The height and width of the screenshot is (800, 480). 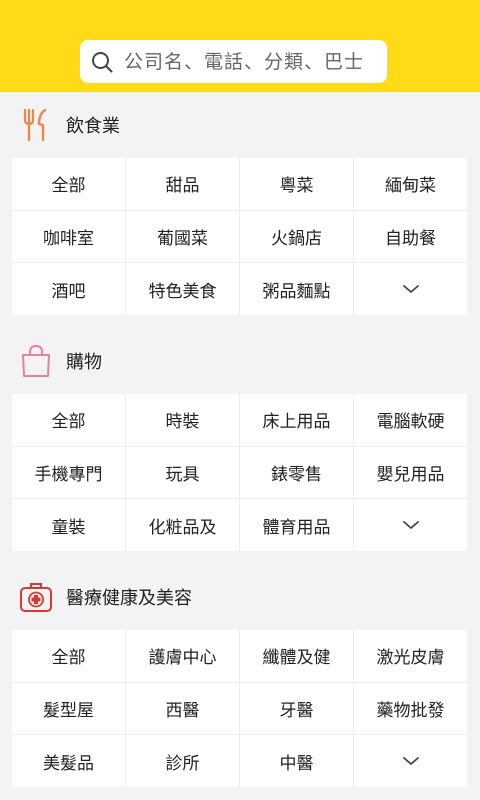 What do you see at coordinates (129, 598) in the screenshot?
I see `section-title-medical: 醫療健康及美容` at bounding box center [129, 598].